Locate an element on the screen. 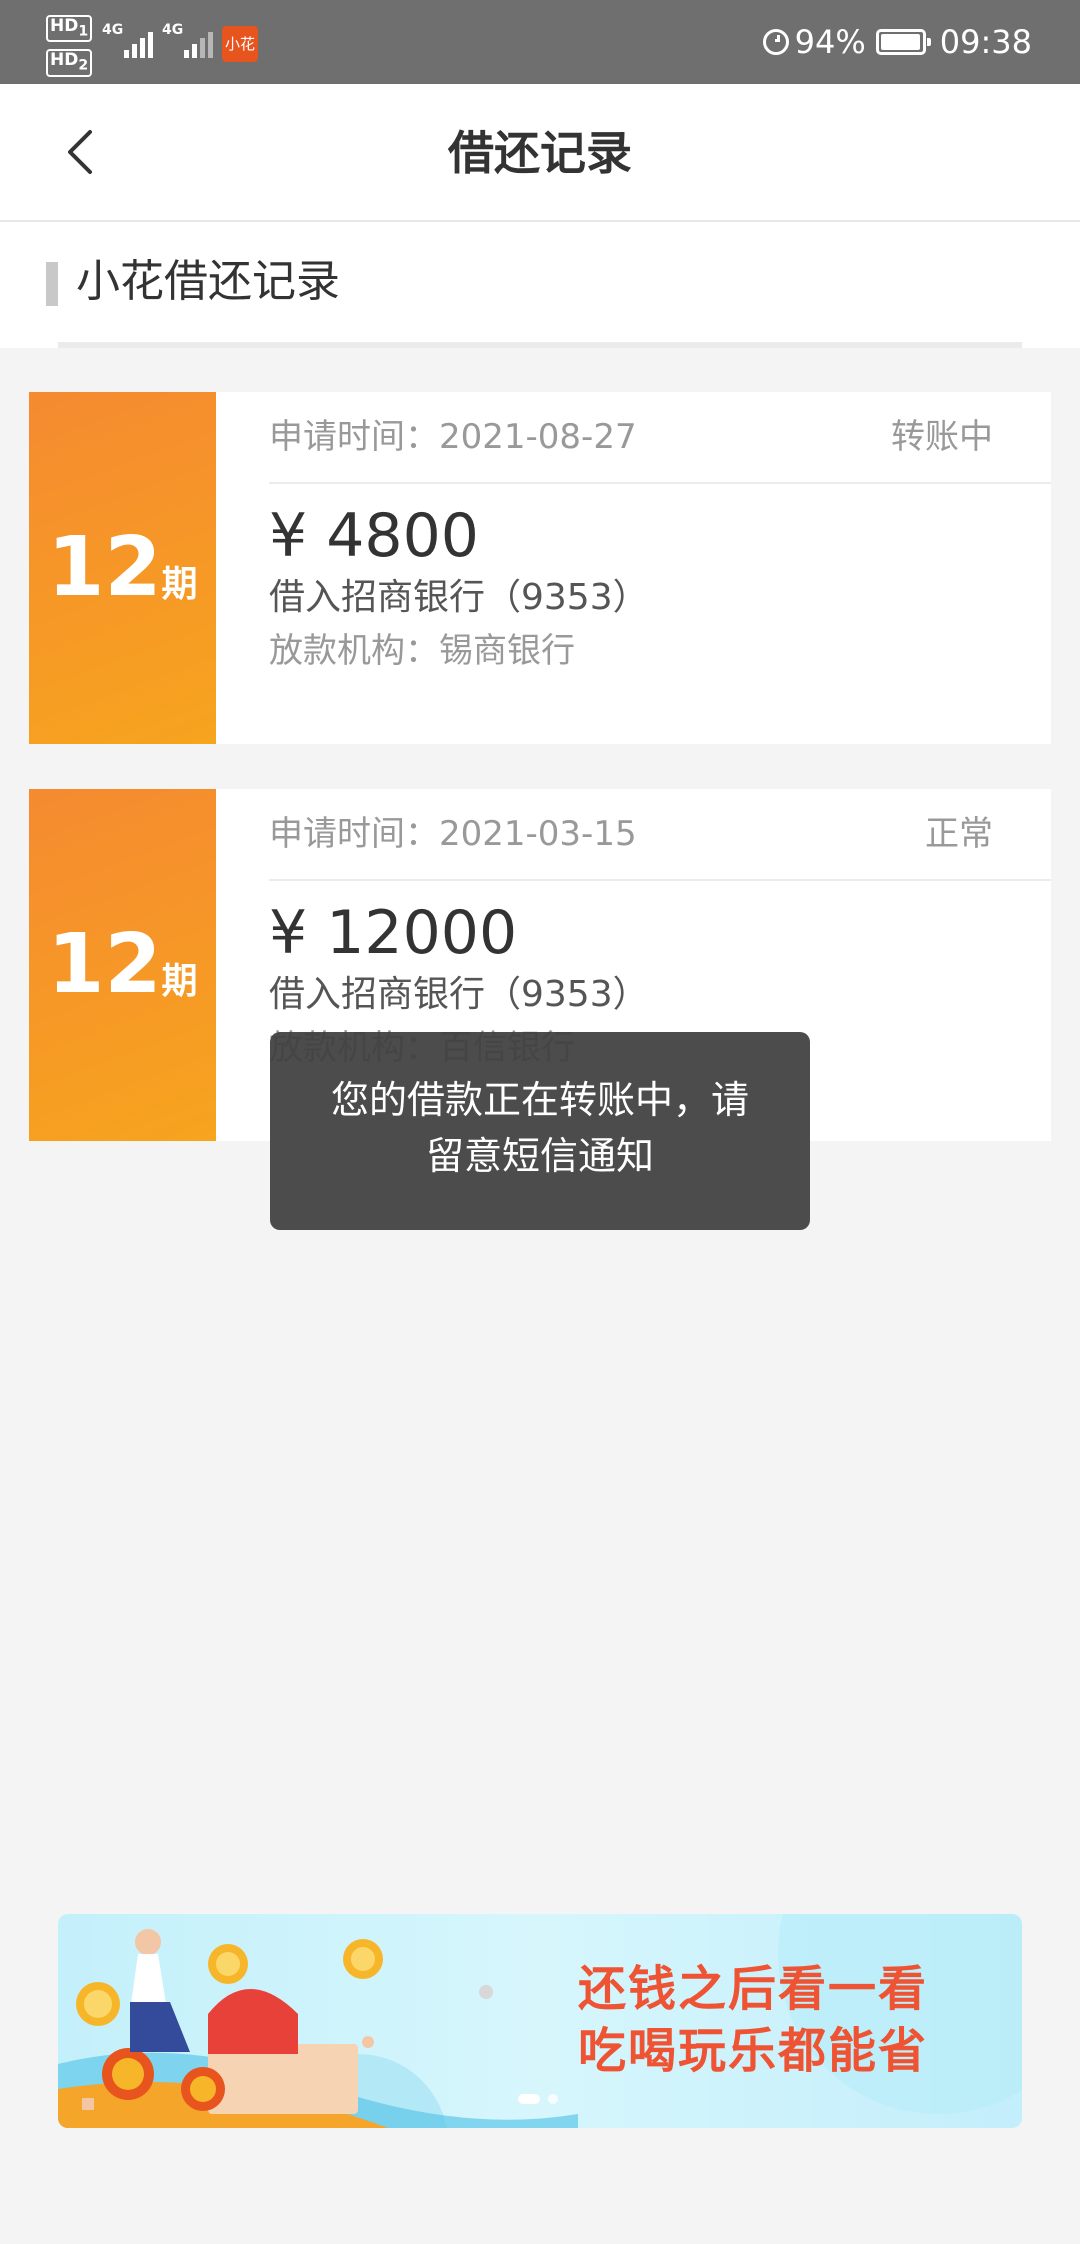 Image resolution: width=1080 pixels, height=2244 pixels. page-title: 借还记录 is located at coordinates (540, 153).